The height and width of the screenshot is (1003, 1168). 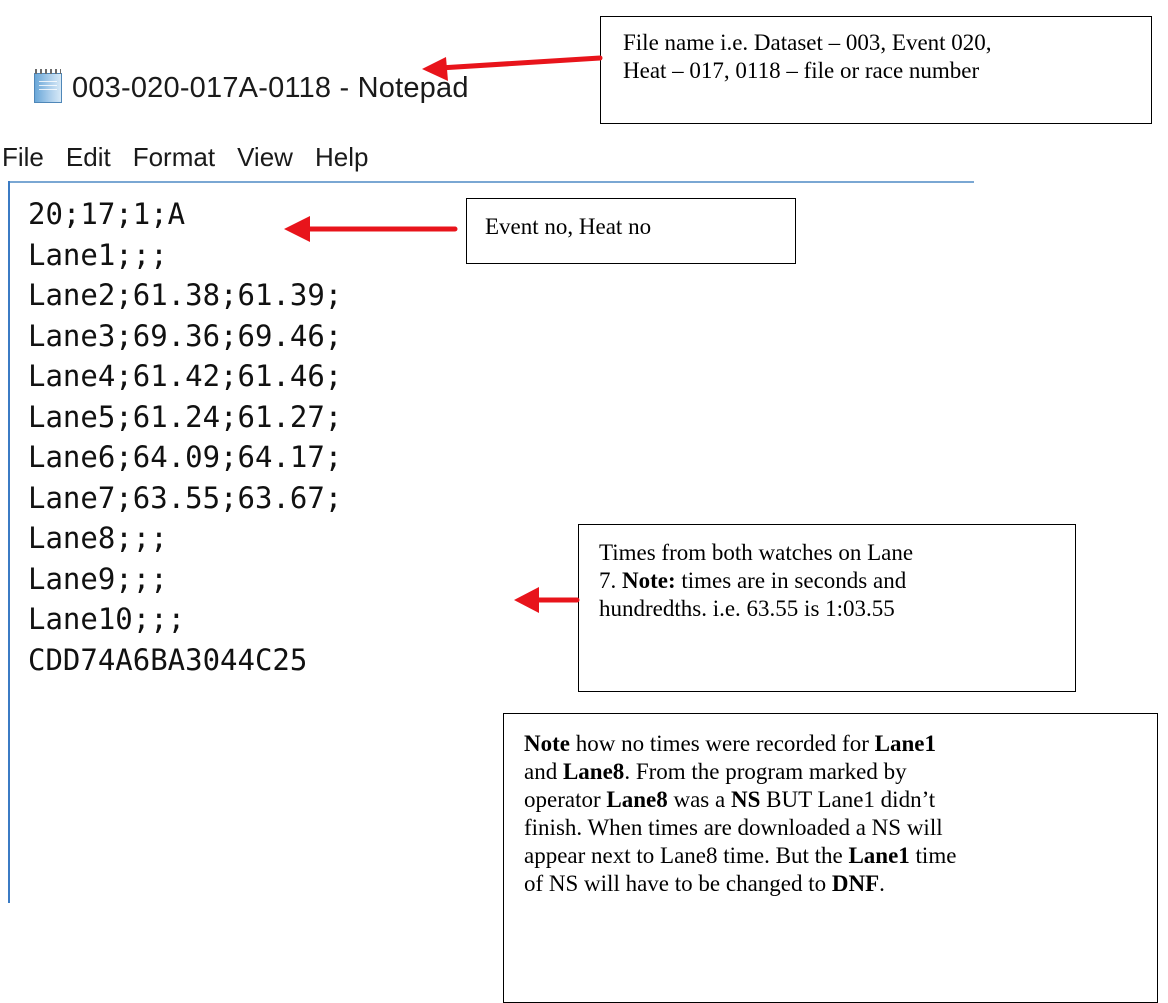 I want to click on editor-line-lane8: Lane8;;;, so click(x=98, y=538).